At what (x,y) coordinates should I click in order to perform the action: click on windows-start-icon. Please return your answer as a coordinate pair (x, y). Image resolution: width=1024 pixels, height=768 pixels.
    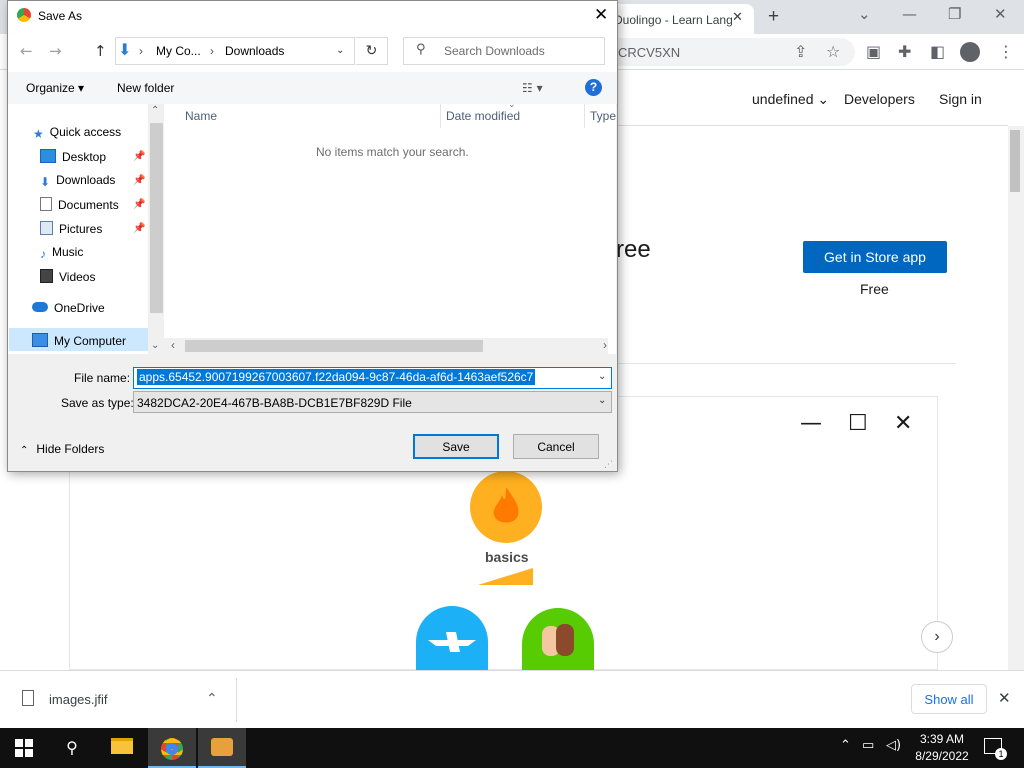
    Looking at the image, I should click on (24, 748).